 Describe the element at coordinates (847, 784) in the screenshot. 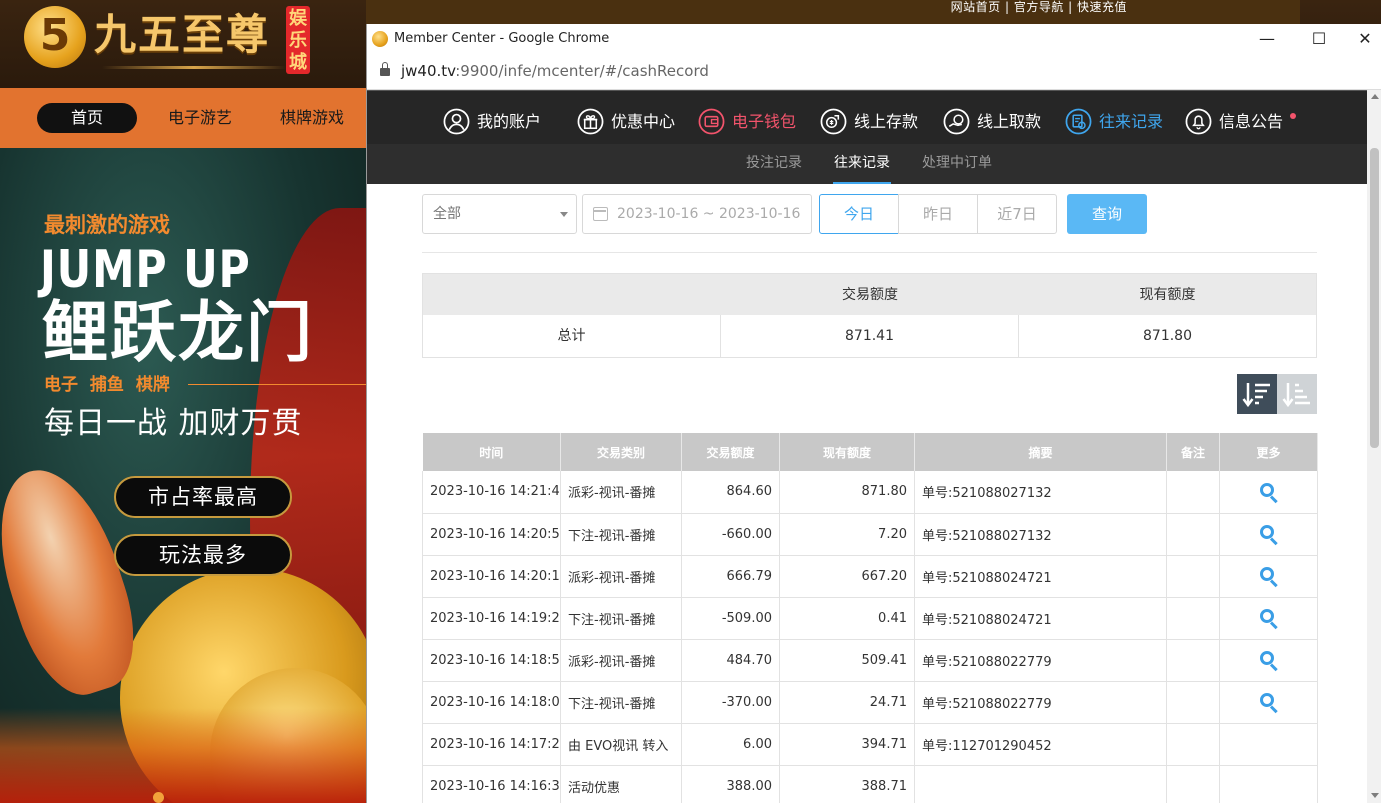

I see `cell-balance: 388.71` at that location.